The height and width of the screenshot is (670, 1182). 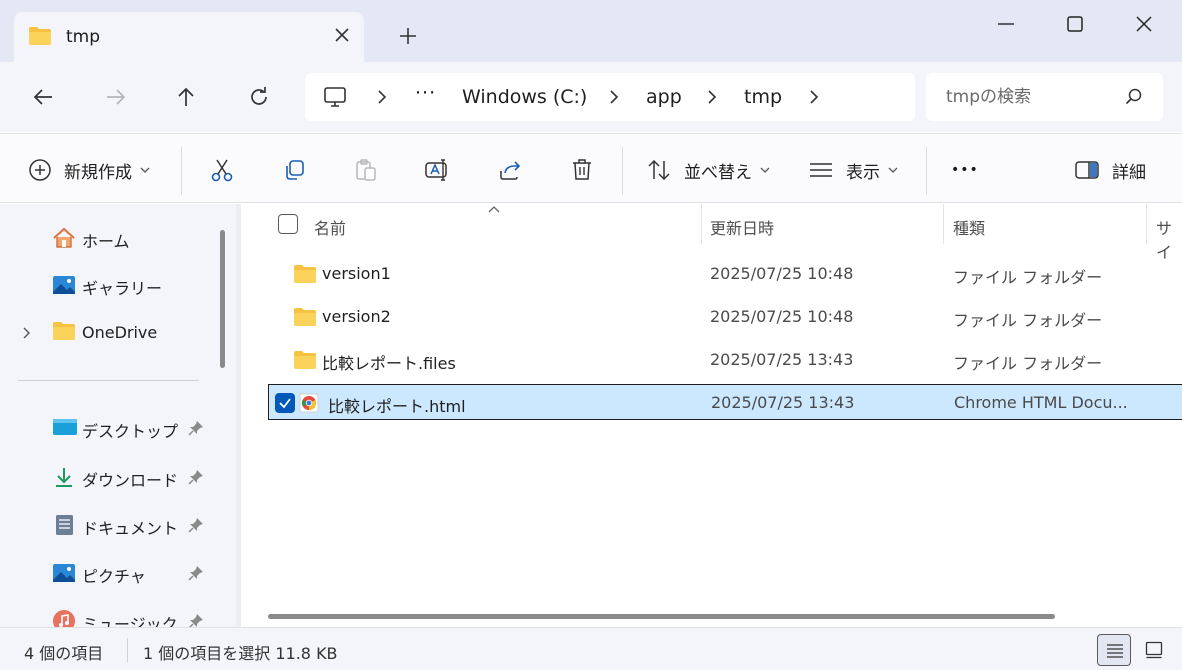 I want to click on horizontal-scrollbar, so click(x=661, y=616).